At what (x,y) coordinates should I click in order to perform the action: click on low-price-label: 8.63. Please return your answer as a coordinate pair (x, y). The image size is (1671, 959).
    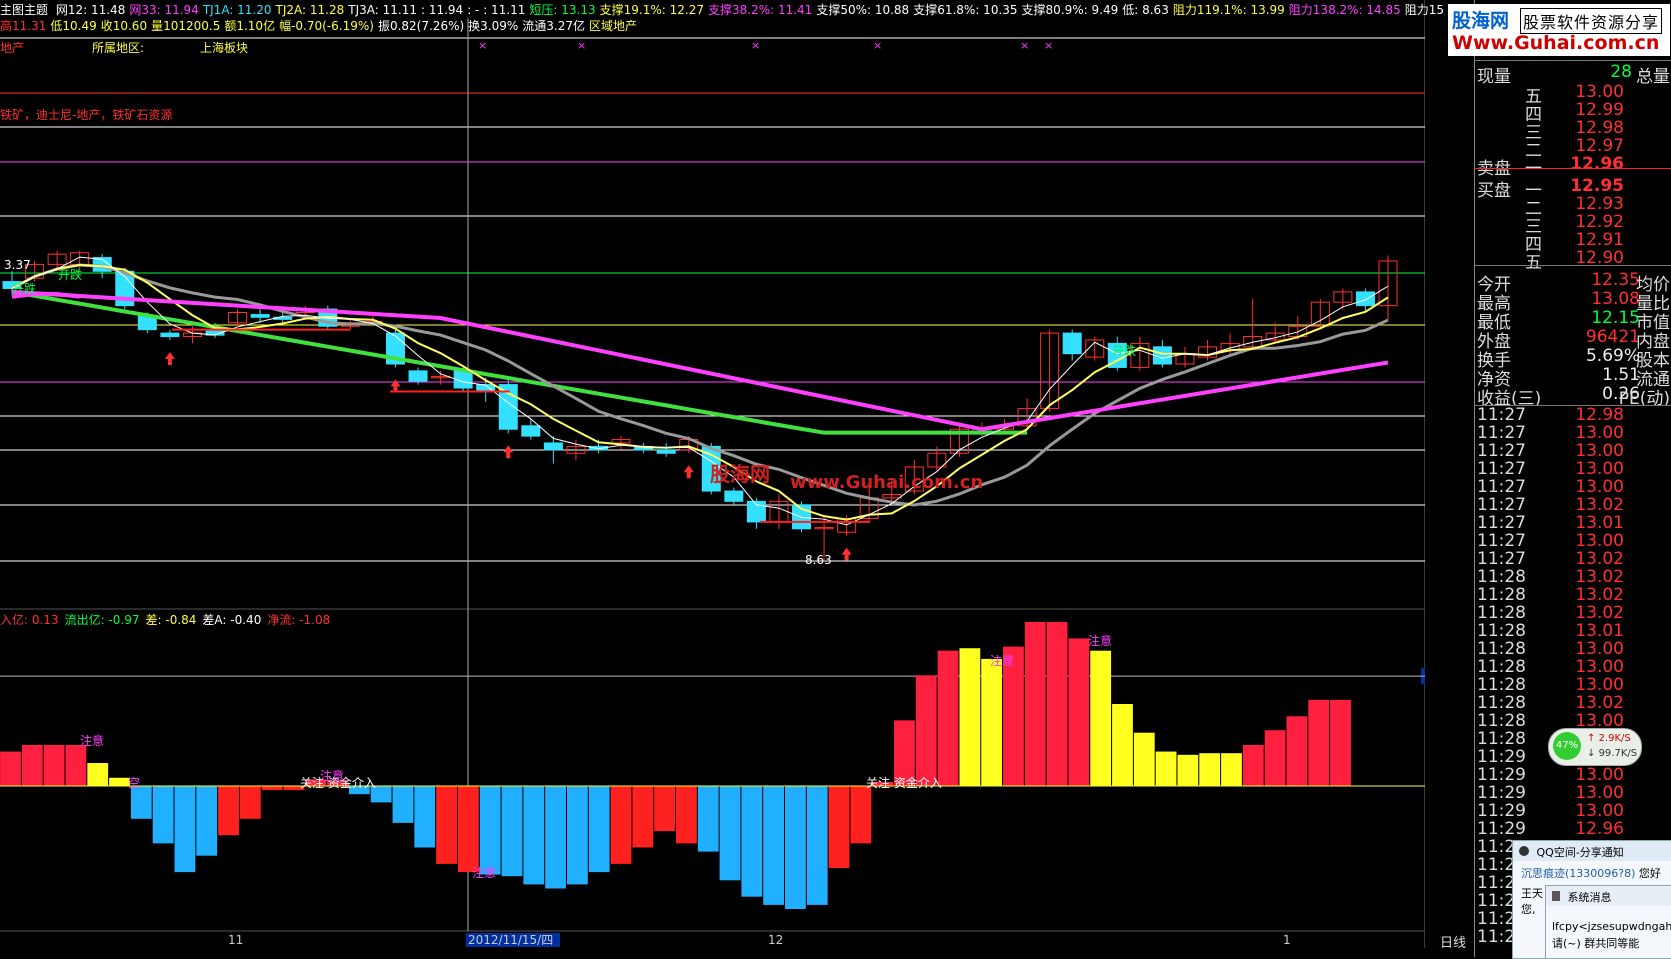
    Looking at the image, I should click on (818, 560).